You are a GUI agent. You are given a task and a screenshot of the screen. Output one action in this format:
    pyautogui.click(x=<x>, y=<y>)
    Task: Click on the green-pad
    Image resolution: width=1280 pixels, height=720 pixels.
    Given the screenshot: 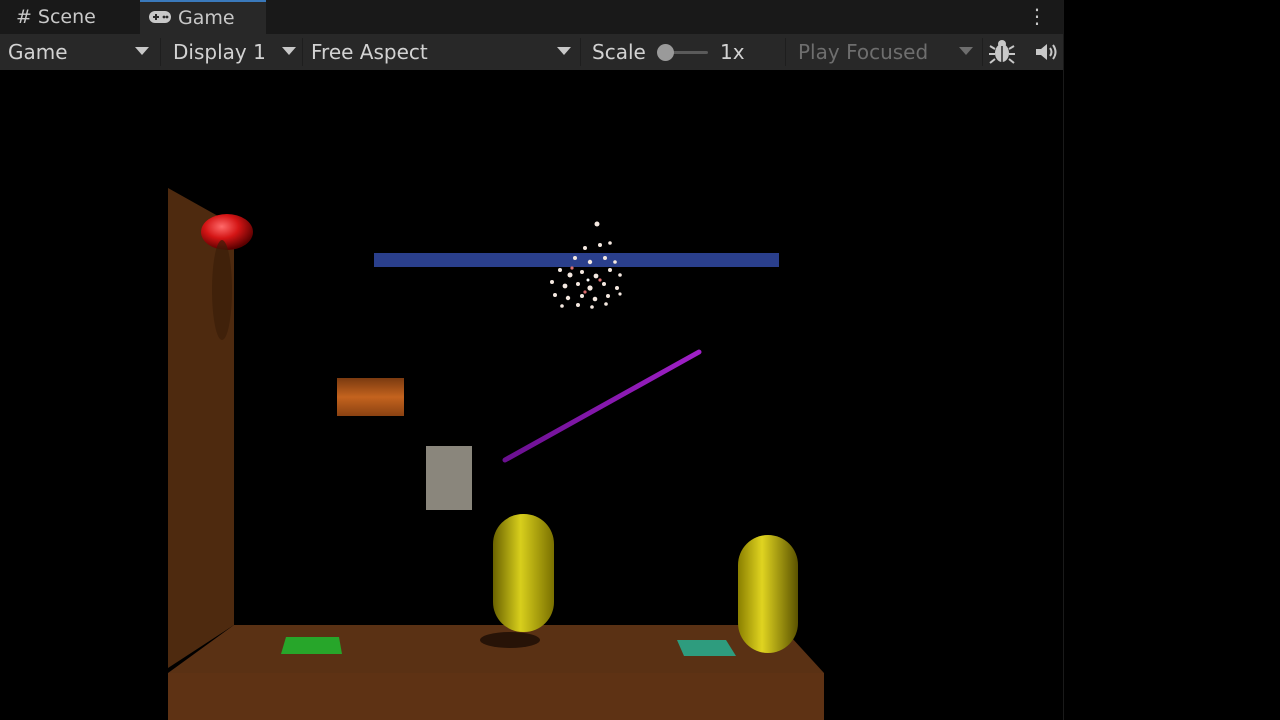 What is the action you would take?
    pyautogui.click(x=311, y=645)
    